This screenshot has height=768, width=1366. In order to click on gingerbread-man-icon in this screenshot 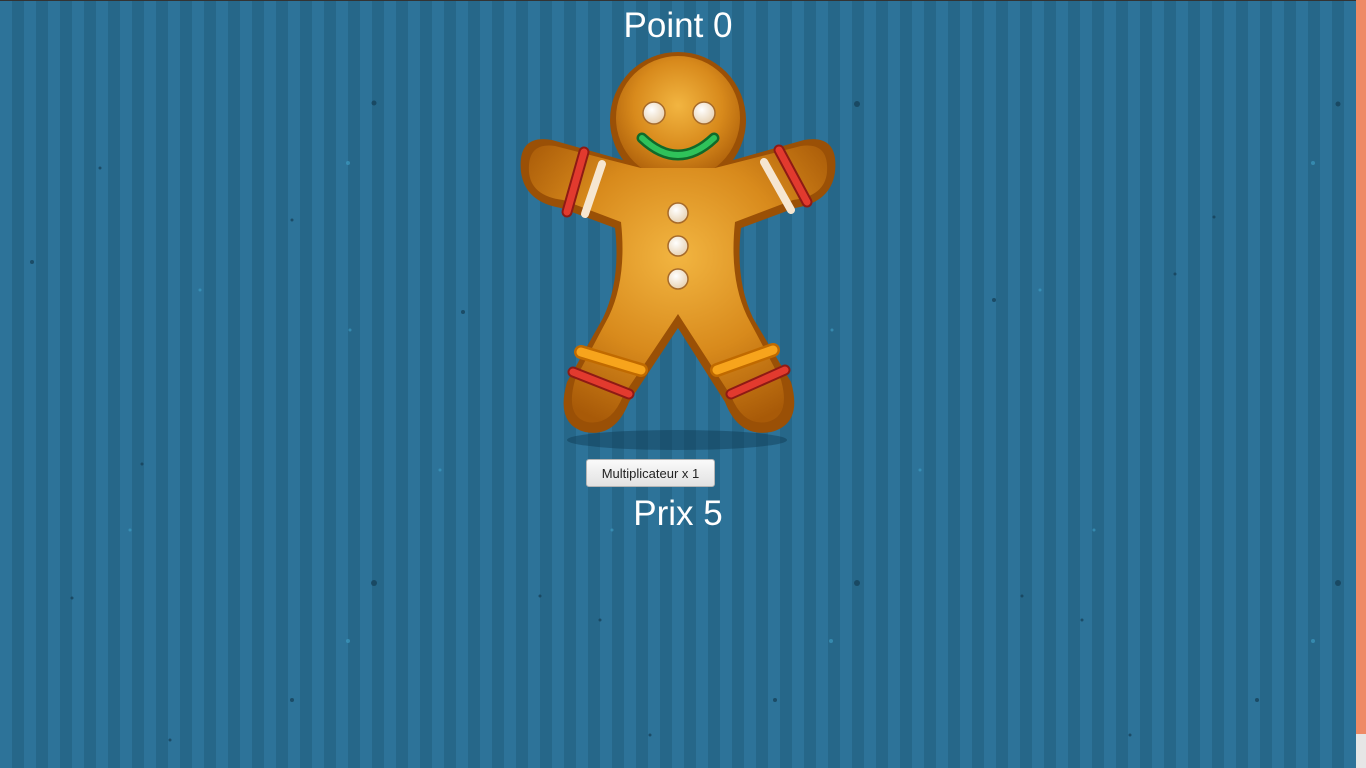, I will do `click(677, 252)`.